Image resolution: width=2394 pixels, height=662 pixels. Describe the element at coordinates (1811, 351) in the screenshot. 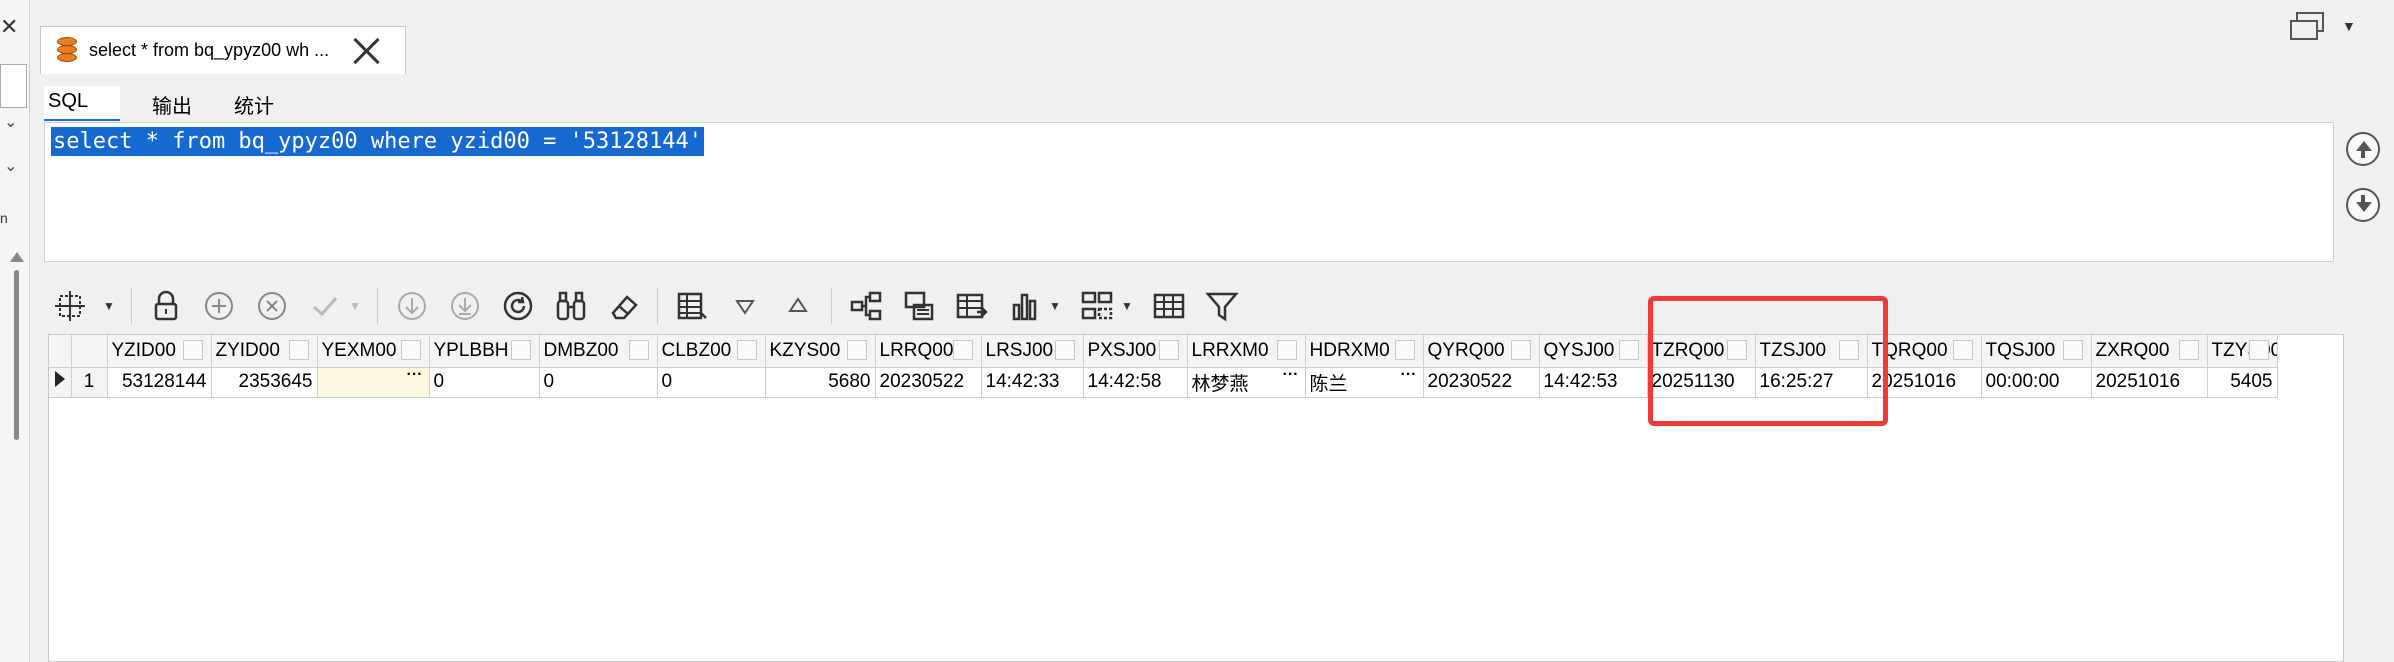

I see `column-header-tzsj00: TZSJ00` at that location.